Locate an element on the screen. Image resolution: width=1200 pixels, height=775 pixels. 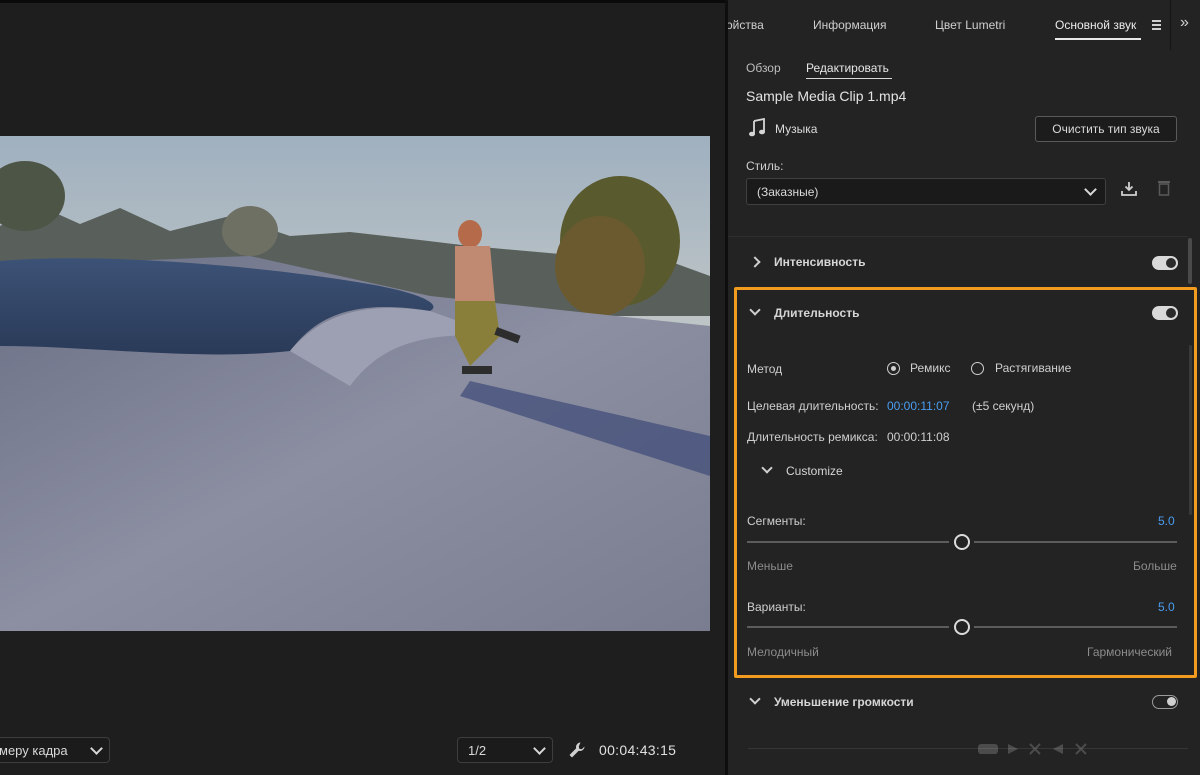
segments-slider-track-right is located at coordinates (1075, 542).